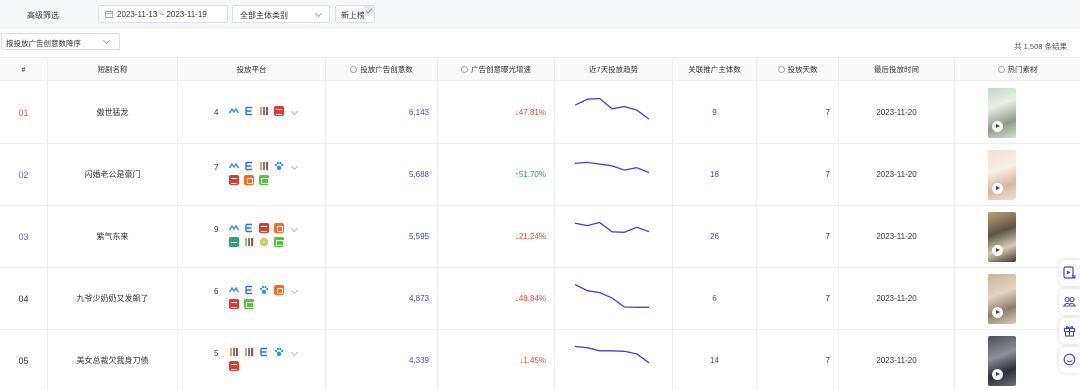  Describe the element at coordinates (714, 360) in the screenshot. I see `advertiser-count: 14` at that location.